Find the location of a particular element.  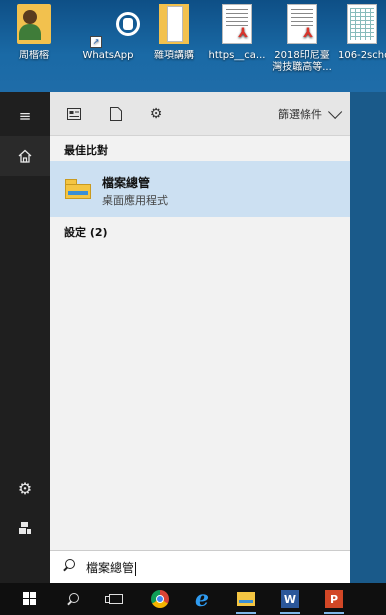

desktop-icon-folder: 雜項講購 is located at coordinates (174, 33).